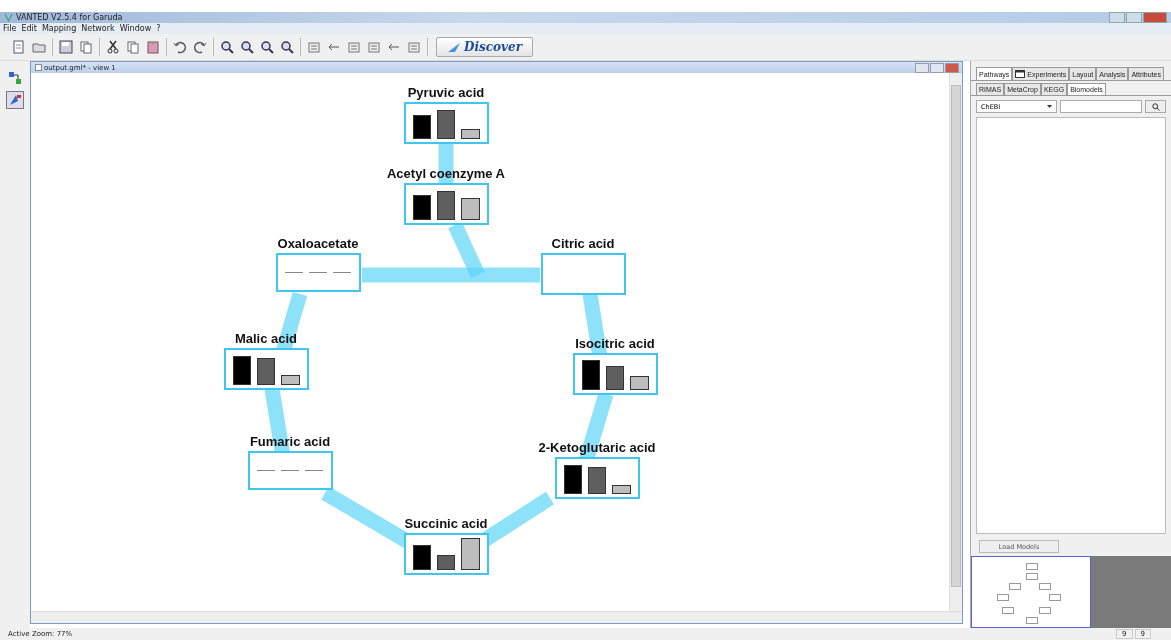 The width and height of the screenshot is (1171, 640). Describe the element at coordinates (200, 47) in the screenshot. I see `redo-icon` at that location.